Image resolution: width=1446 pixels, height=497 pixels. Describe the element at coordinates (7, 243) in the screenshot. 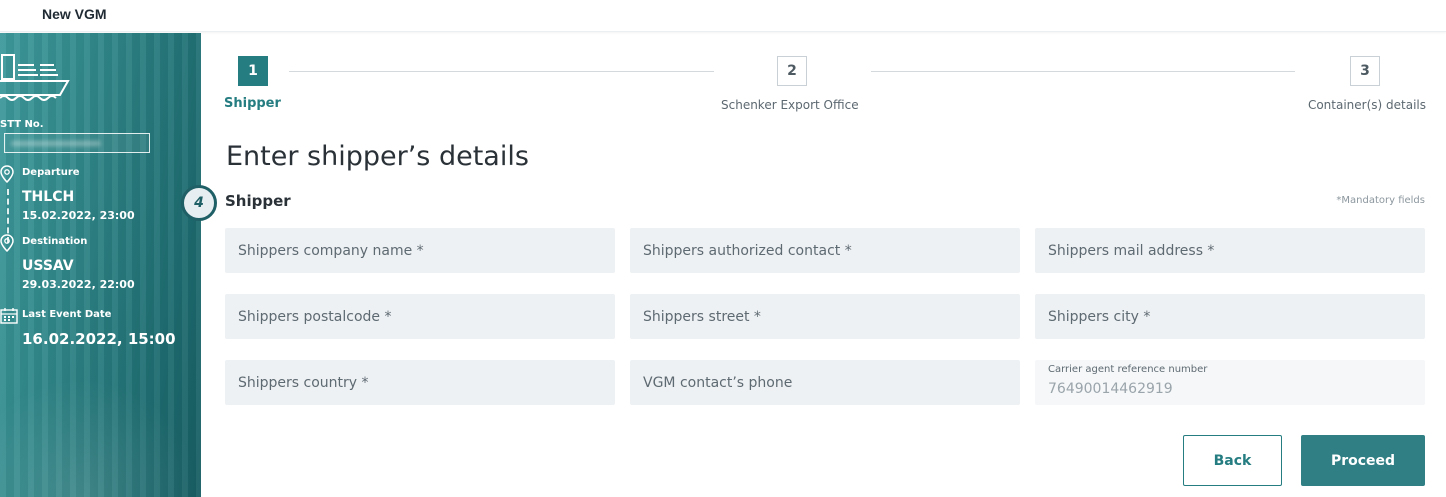

I see `destination-pin-icon` at that location.